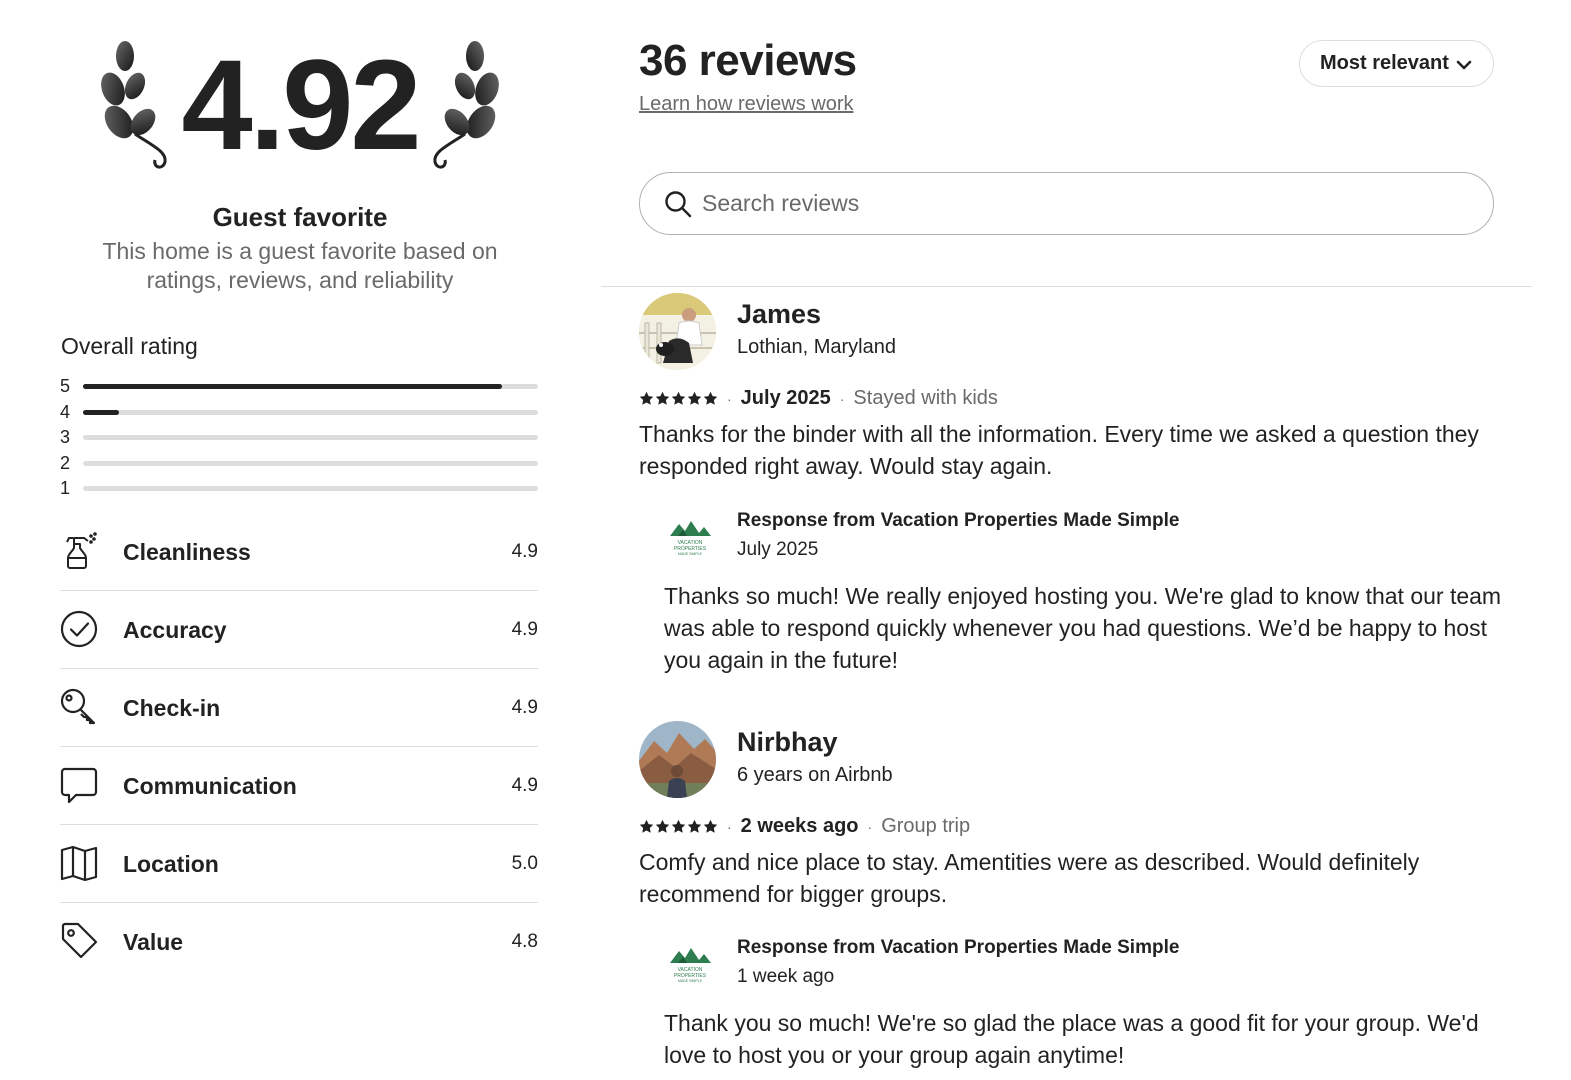  I want to click on category-label: Value, so click(153, 942).